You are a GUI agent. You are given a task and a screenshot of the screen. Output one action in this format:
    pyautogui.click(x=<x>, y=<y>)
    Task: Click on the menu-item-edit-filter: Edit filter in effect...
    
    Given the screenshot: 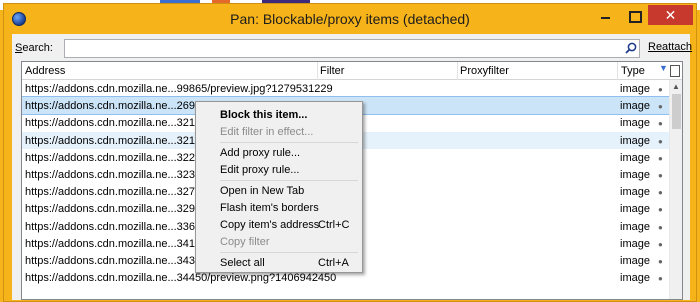 What is the action you would take?
    pyautogui.click(x=279, y=131)
    